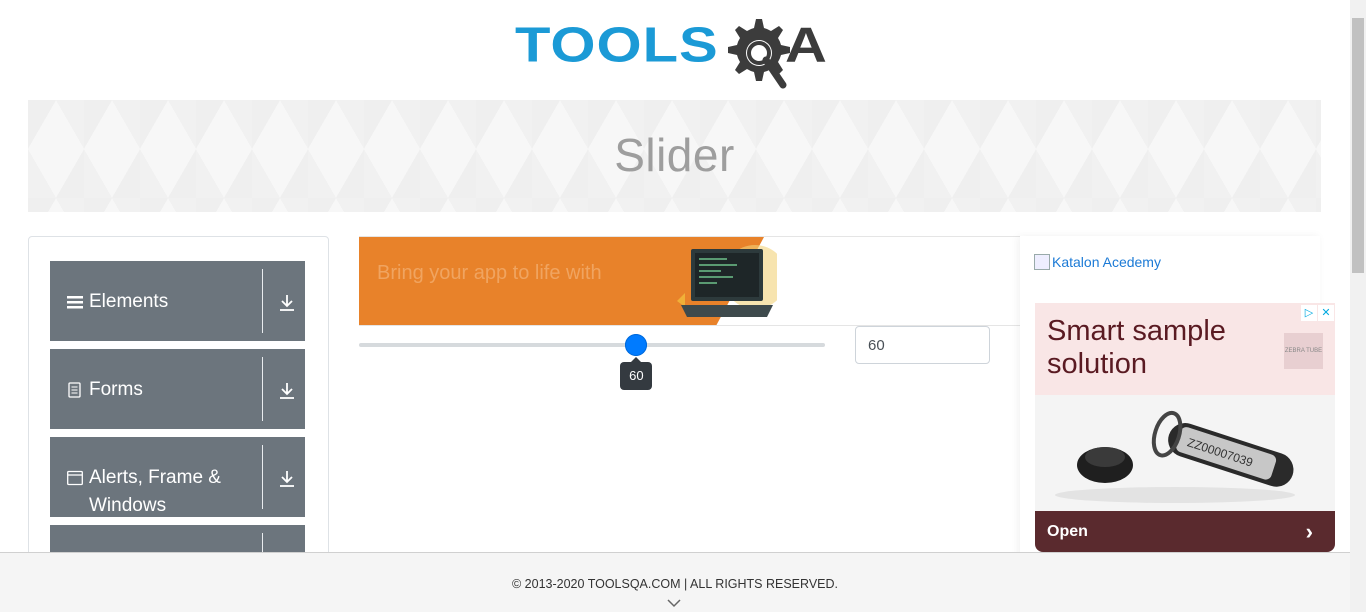 Image resolution: width=1366 pixels, height=612 pixels. Describe the element at coordinates (922, 345) in the screenshot. I see `slider-value-input` at that location.